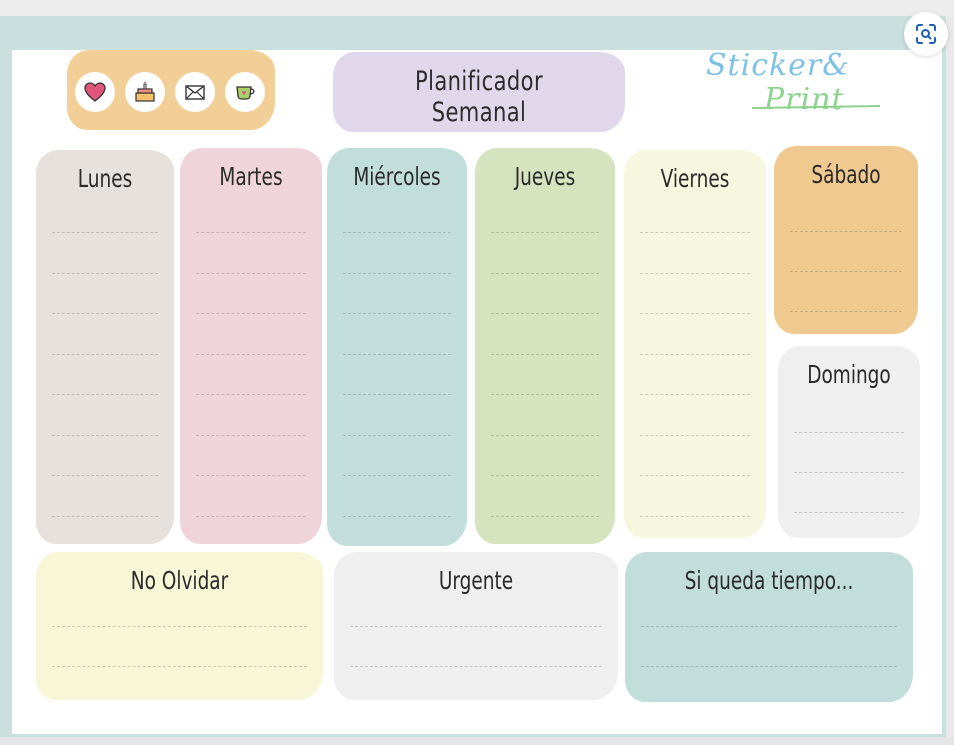  I want to click on day-column-5: Viernes, so click(695, 344).